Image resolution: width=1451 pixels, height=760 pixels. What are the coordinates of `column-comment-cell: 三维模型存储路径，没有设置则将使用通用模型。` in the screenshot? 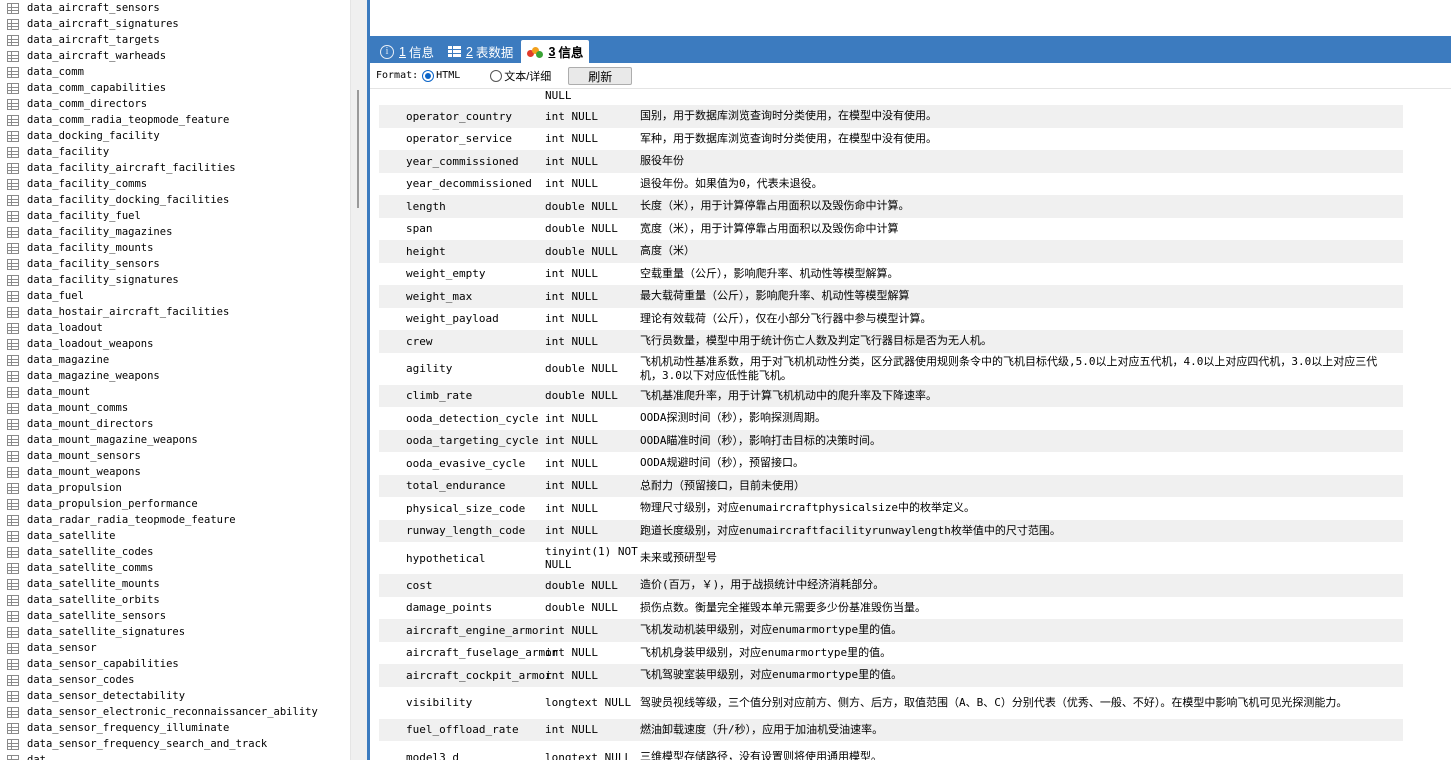 It's located at (761, 755).